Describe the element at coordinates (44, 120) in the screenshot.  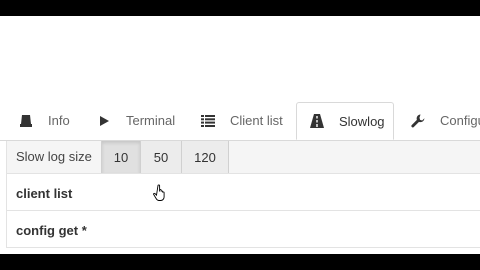
I see `tab-info: Info` at that location.